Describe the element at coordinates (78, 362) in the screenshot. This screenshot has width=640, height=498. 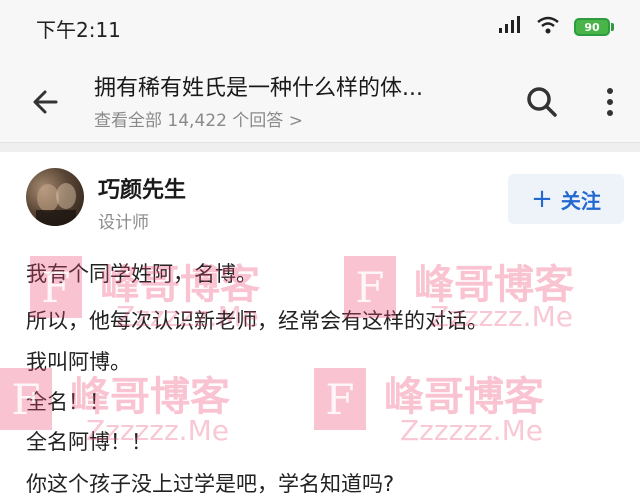
I see `answer-line: 我叫阿博。` at that location.